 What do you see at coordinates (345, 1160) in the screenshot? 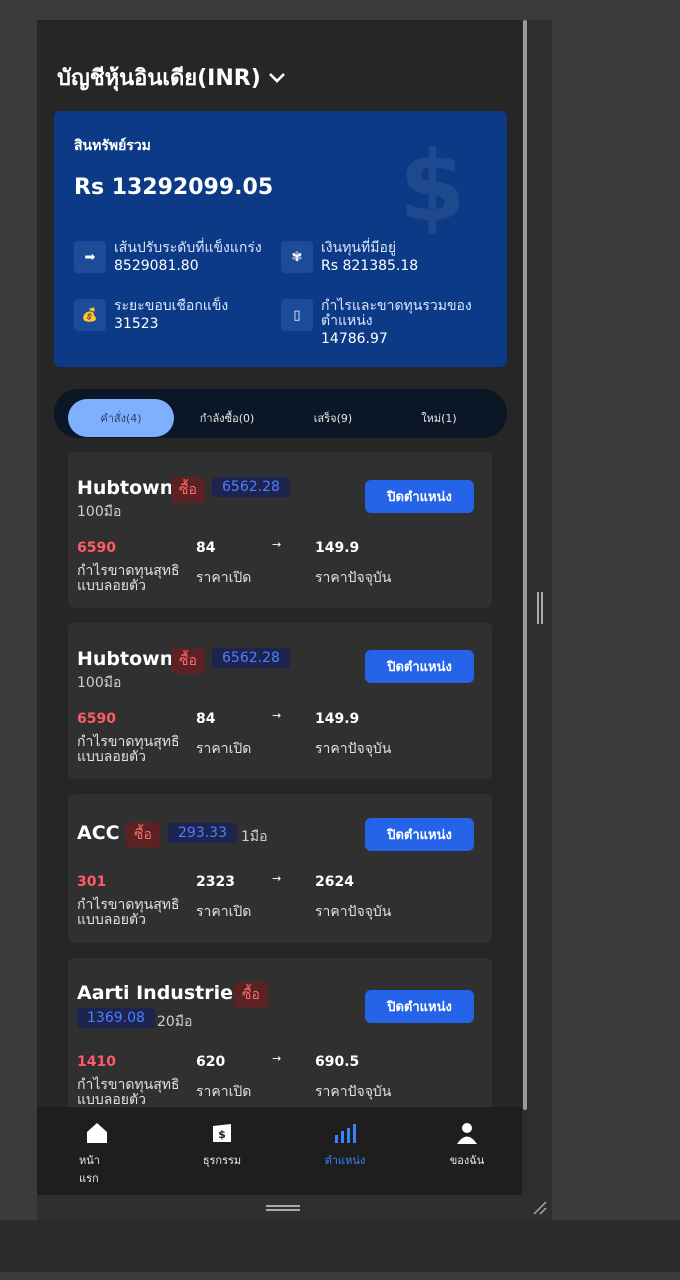
I see `nav-positions-label: ตำแหน่ง` at bounding box center [345, 1160].